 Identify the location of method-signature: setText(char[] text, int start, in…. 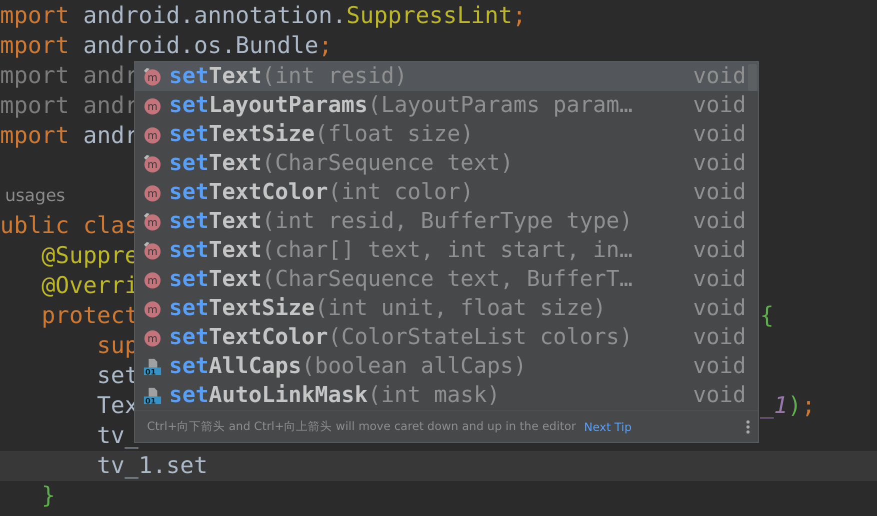
(401, 250).